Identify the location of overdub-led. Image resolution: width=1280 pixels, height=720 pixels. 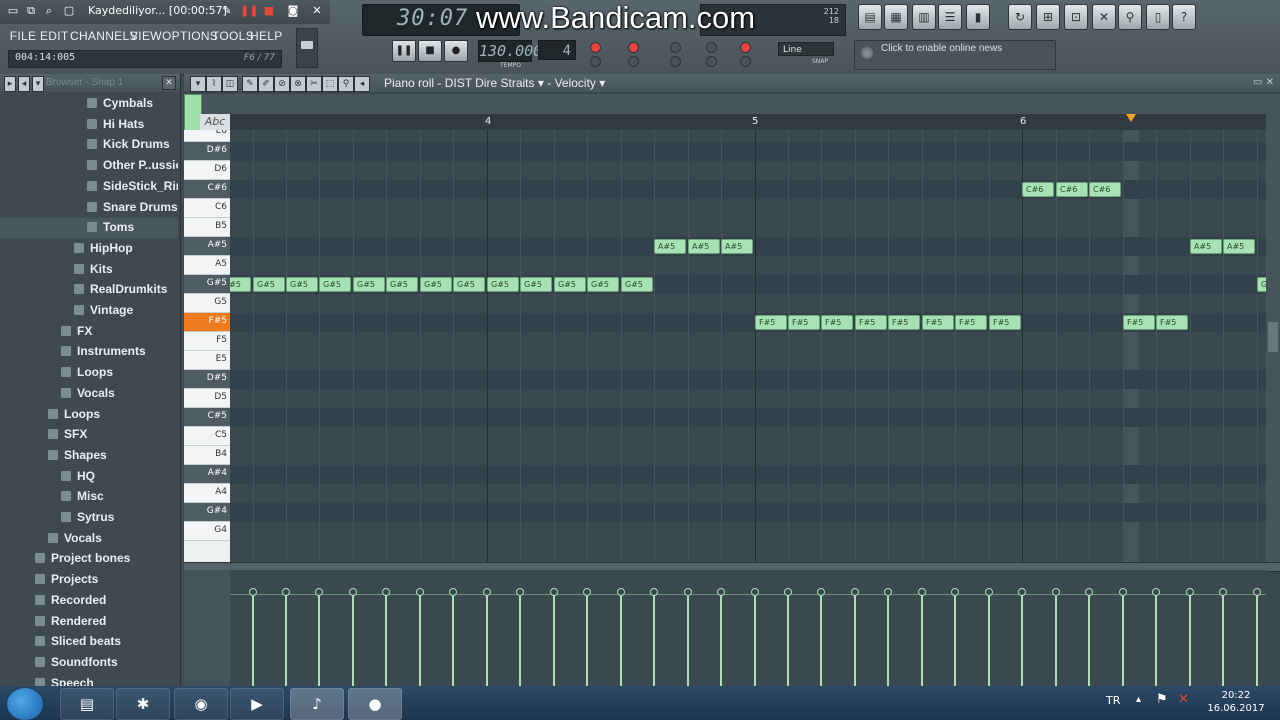
(675, 61).